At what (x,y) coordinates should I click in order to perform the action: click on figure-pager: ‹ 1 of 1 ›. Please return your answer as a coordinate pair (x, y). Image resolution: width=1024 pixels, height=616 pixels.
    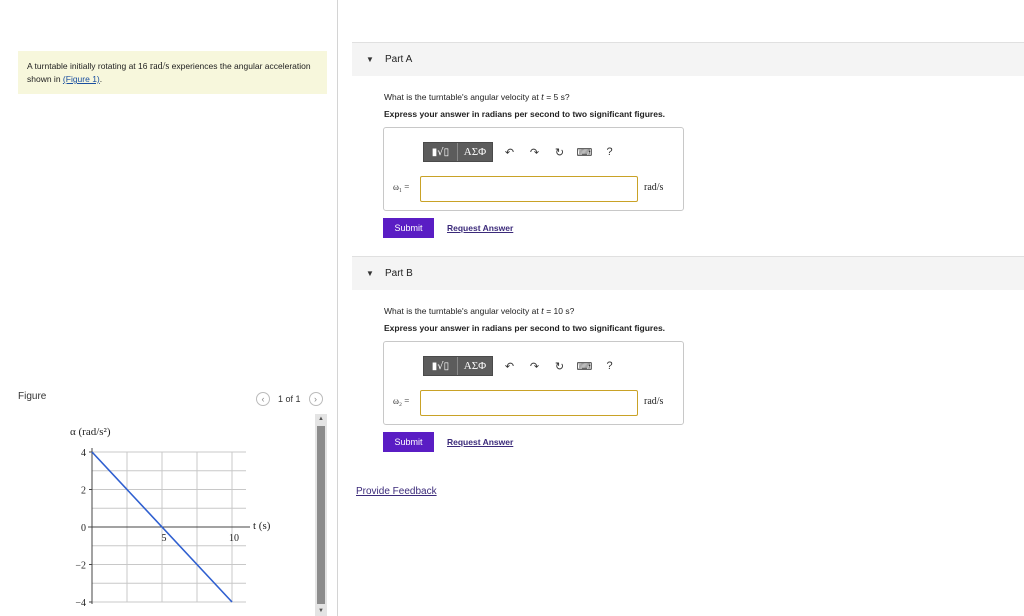
    Looking at the image, I should click on (289, 399).